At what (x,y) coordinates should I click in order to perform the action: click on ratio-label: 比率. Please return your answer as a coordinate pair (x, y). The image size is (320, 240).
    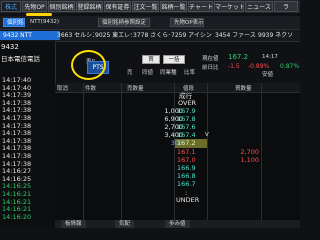
    Looking at the image, I should click on (190, 73).